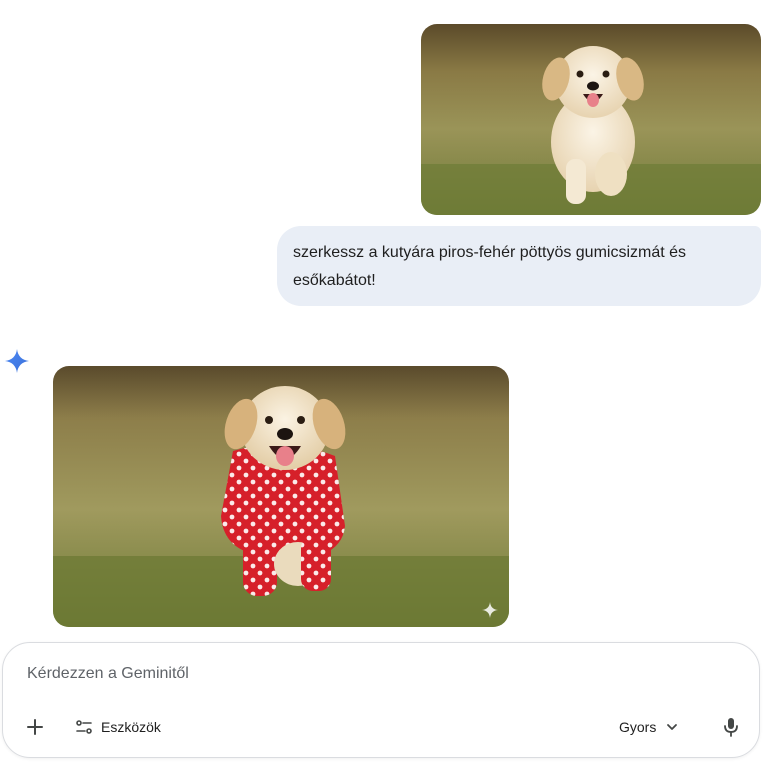 This screenshot has width=782, height=766. I want to click on microphone-button, so click(731, 727).